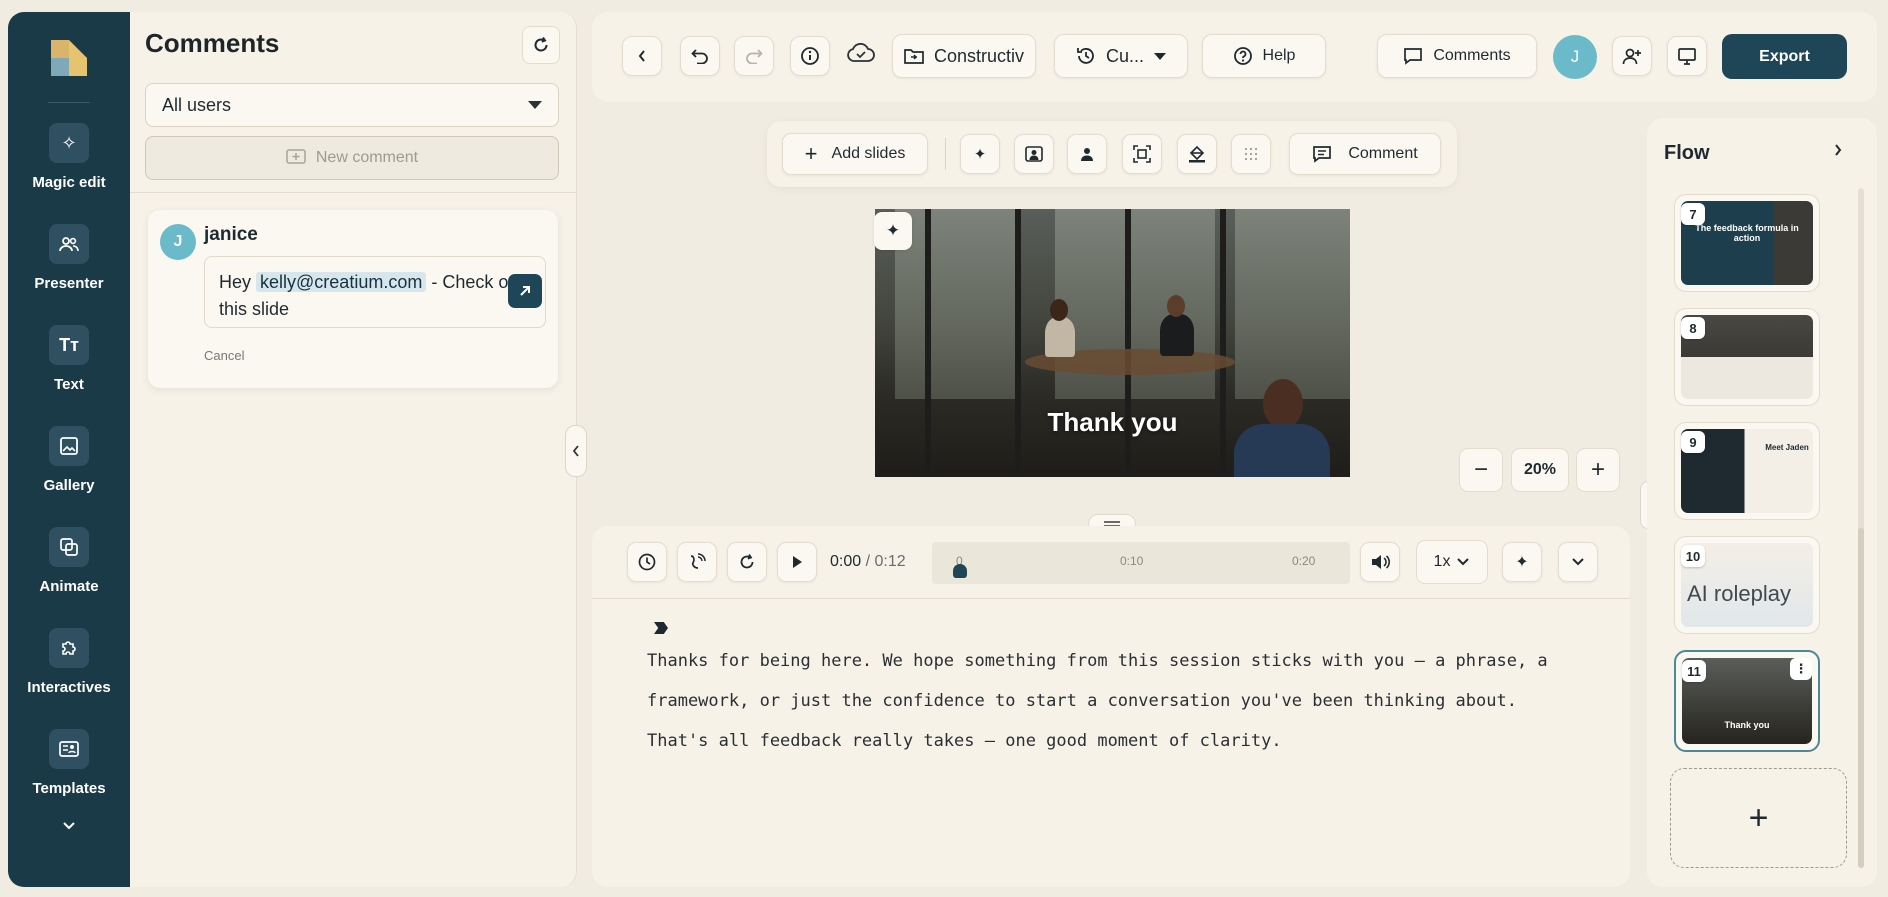 The width and height of the screenshot is (1888, 897). What do you see at coordinates (69, 648) in the screenshot?
I see `puzzle-icon` at bounding box center [69, 648].